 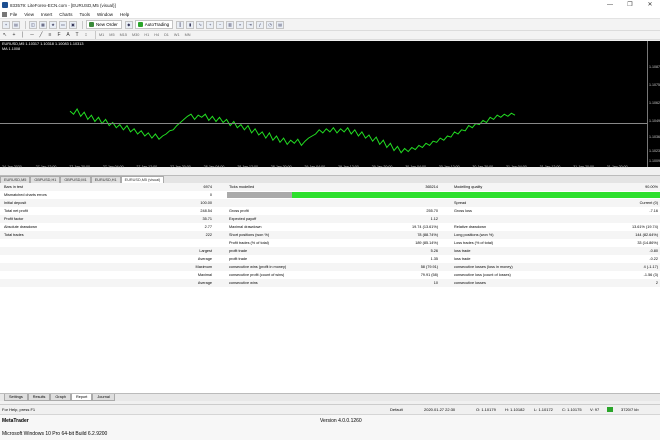 What do you see at coordinates (207, 219) in the screenshot?
I see `report-value: 35.71` at bounding box center [207, 219].